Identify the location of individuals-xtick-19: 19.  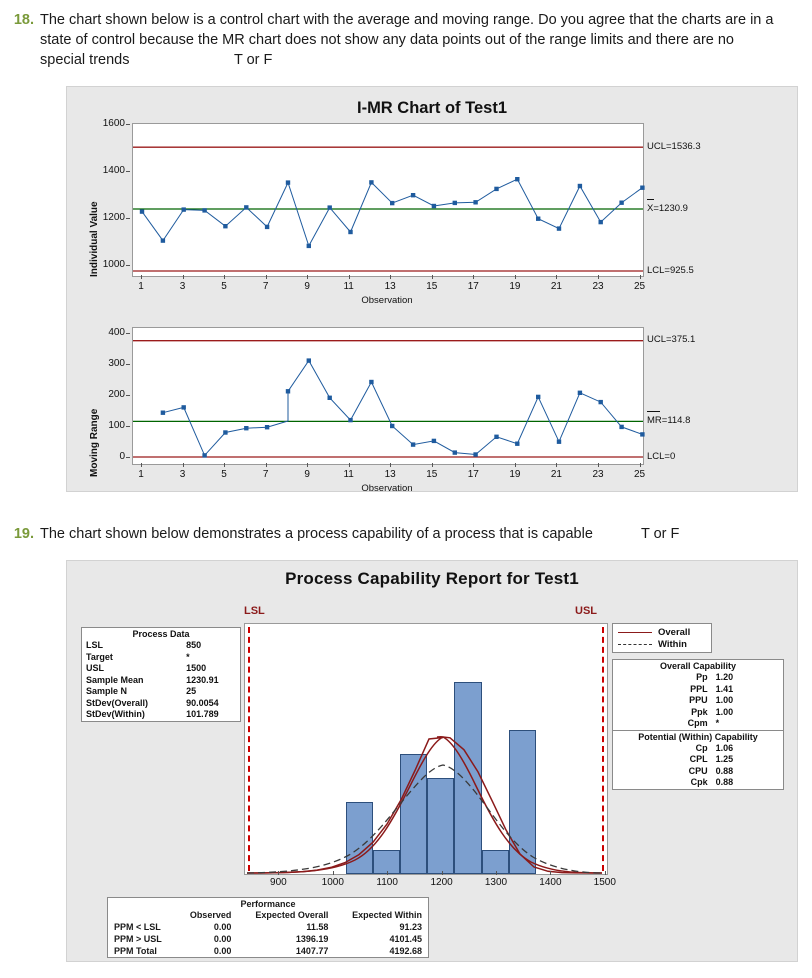
(515, 283).